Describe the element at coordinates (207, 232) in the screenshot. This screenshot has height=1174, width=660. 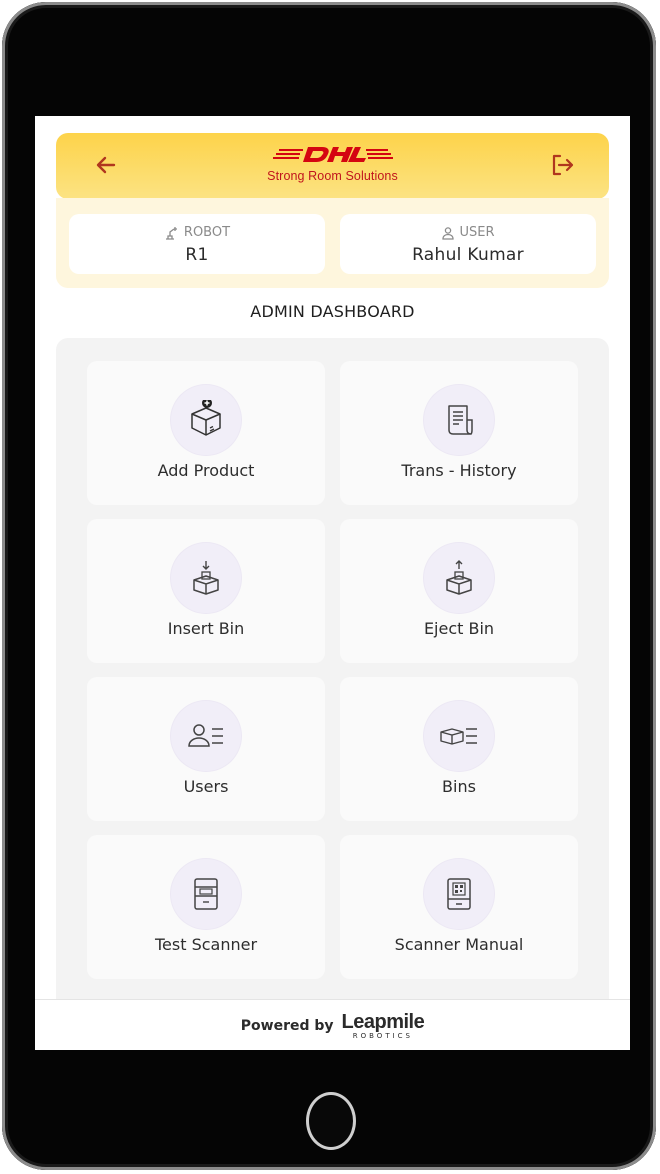
I see `robot-label: ROBOT` at that location.